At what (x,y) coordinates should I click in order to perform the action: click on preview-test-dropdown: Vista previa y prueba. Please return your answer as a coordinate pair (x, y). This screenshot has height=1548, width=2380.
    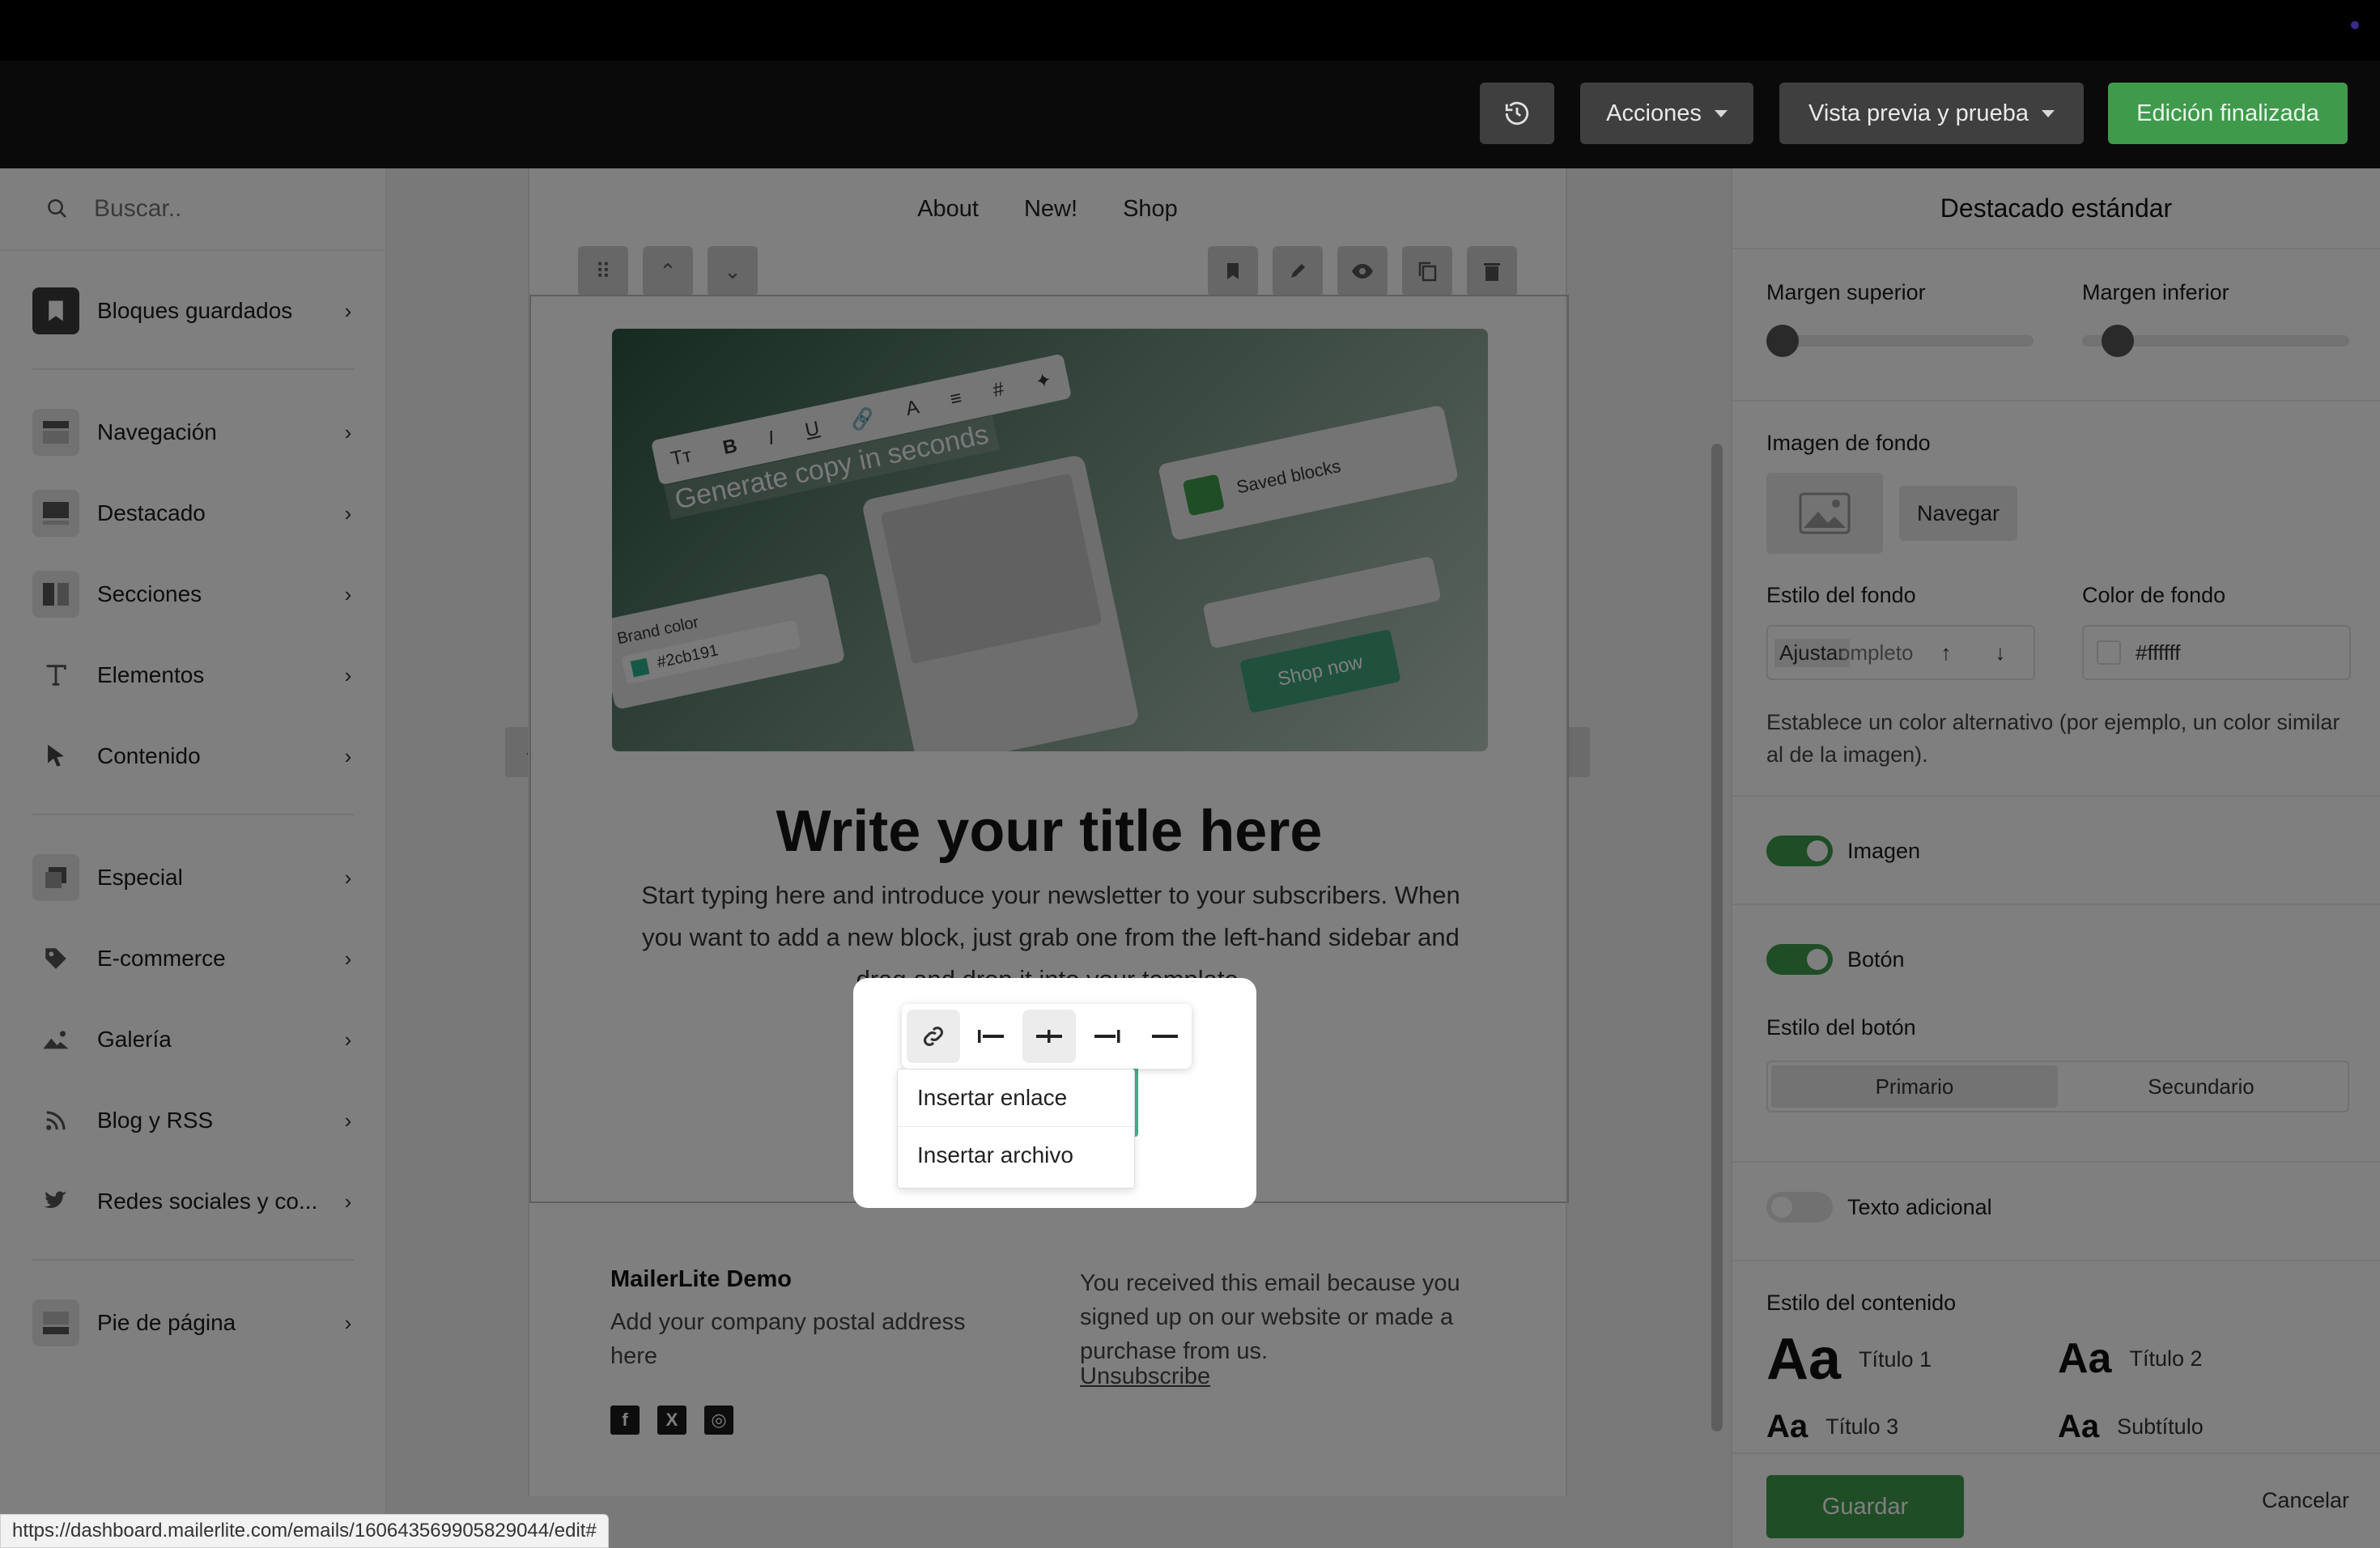
    Looking at the image, I should click on (1931, 114).